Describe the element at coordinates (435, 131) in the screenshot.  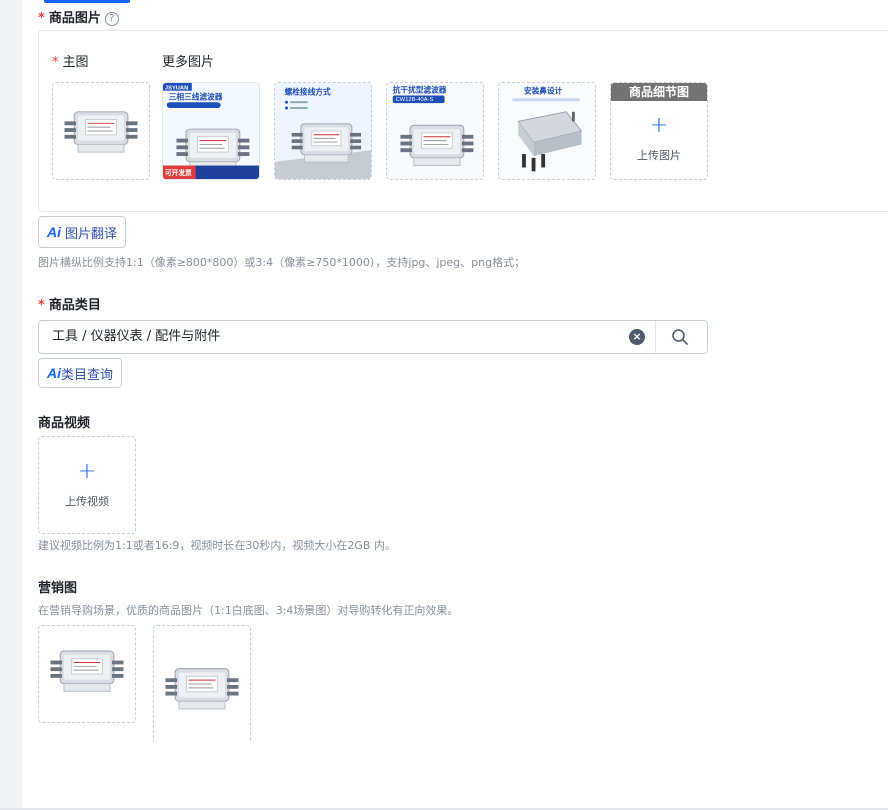
I see `more-image-thumb-3: 抗干扰型滤波器 CW12B-40A-S` at that location.